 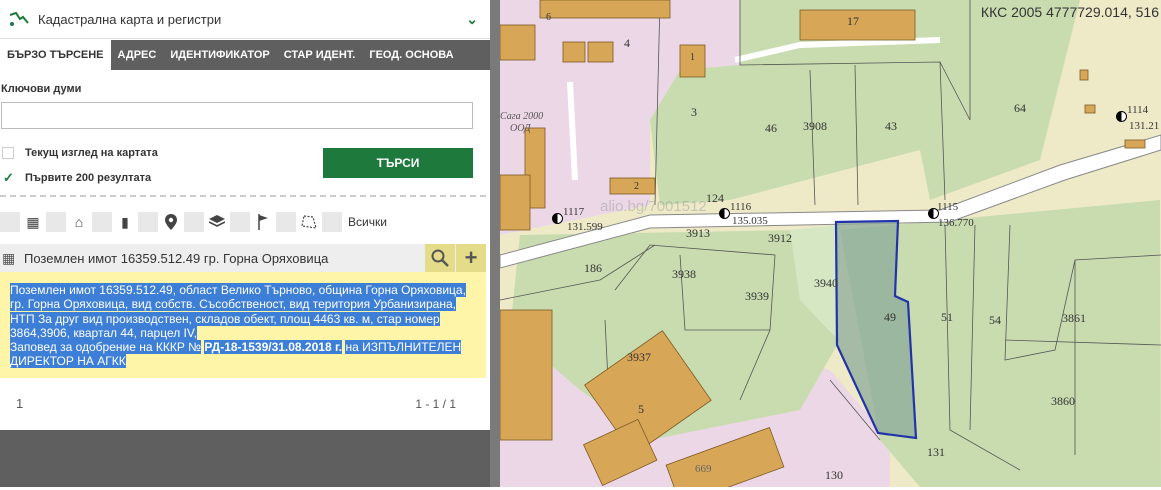 I want to click on point-id: 1115, so click(x=948, y=207).